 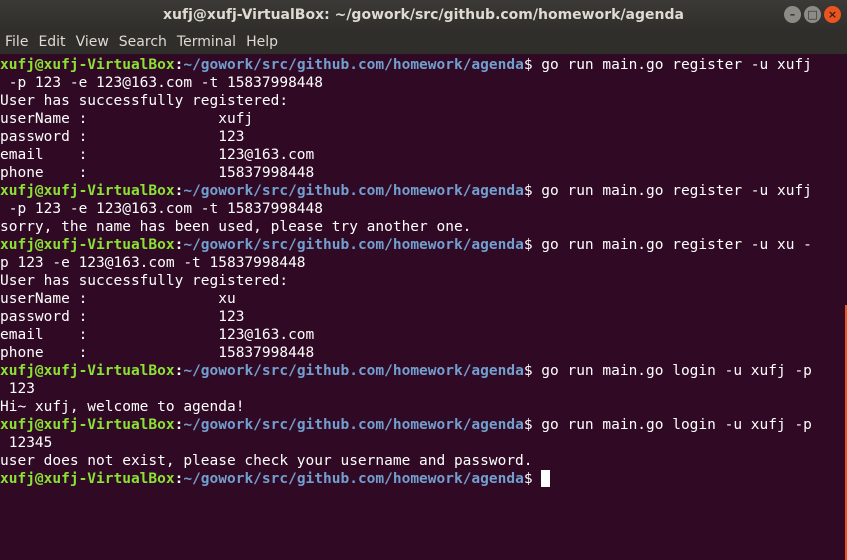 What do you see at coordinates (51, 42) in the screenshot?
I see `menu-edit: Edit` at bounding box center [51, 42].